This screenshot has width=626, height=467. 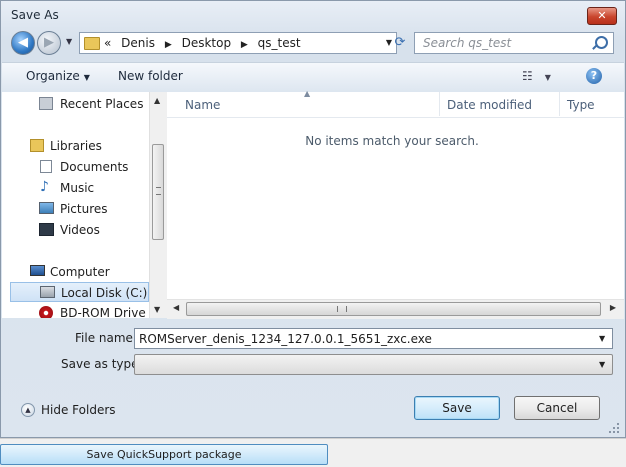 I want to click on save-button: Save, so click(x=457, y=408).